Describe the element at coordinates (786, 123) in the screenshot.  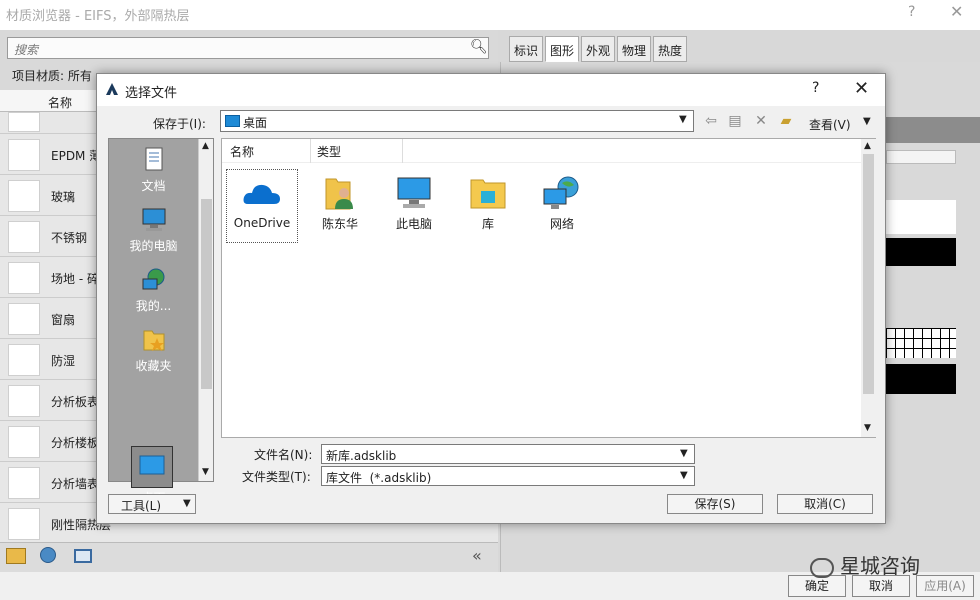
I see `new-folder-icon: ▰` at that location.